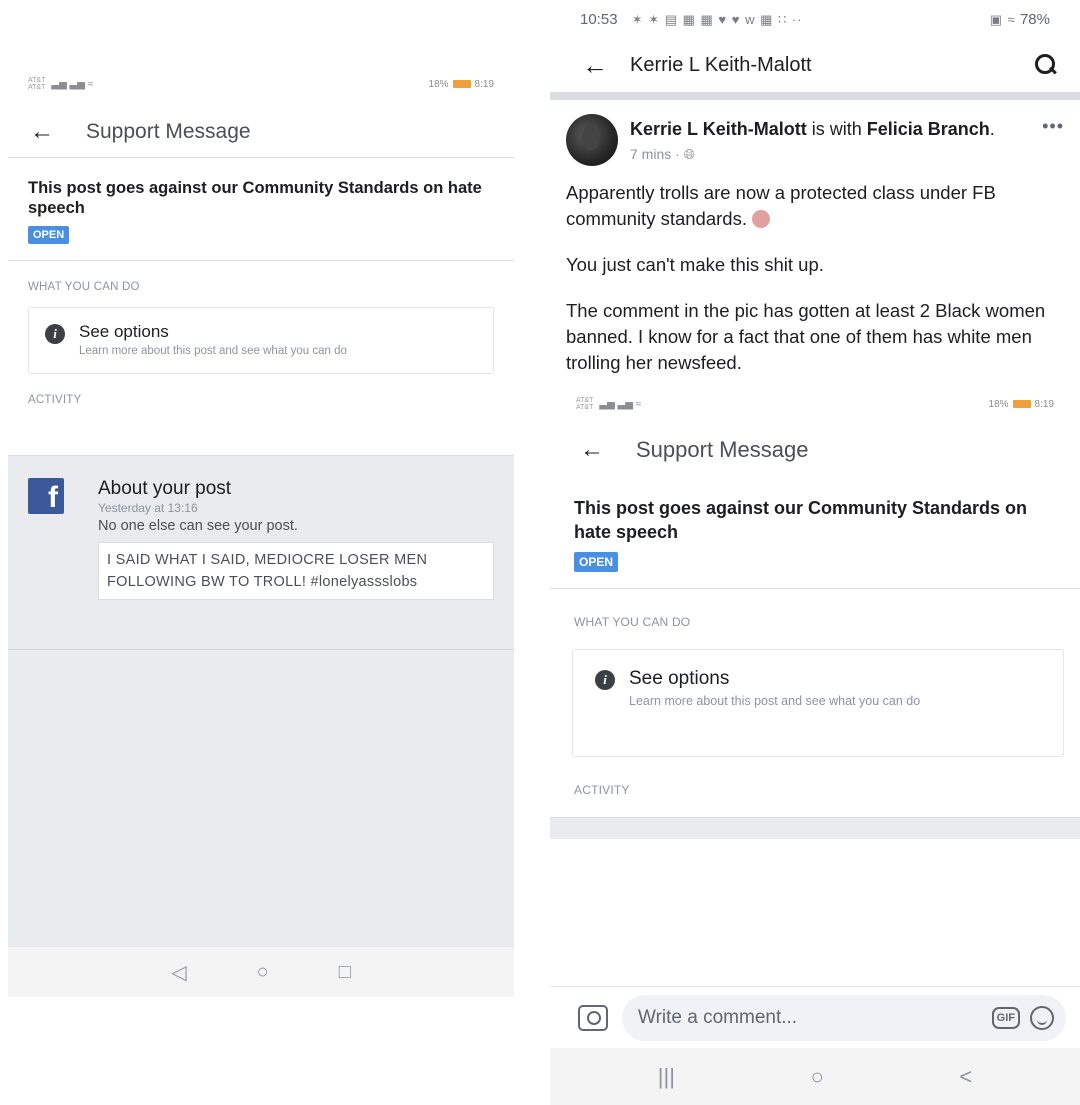 The width and height of the screenshot is (1080, 1105). Describe the element at coordinates (1002, 19) in the screenshot. I see `system-icons: ▣ ≈` at that location.